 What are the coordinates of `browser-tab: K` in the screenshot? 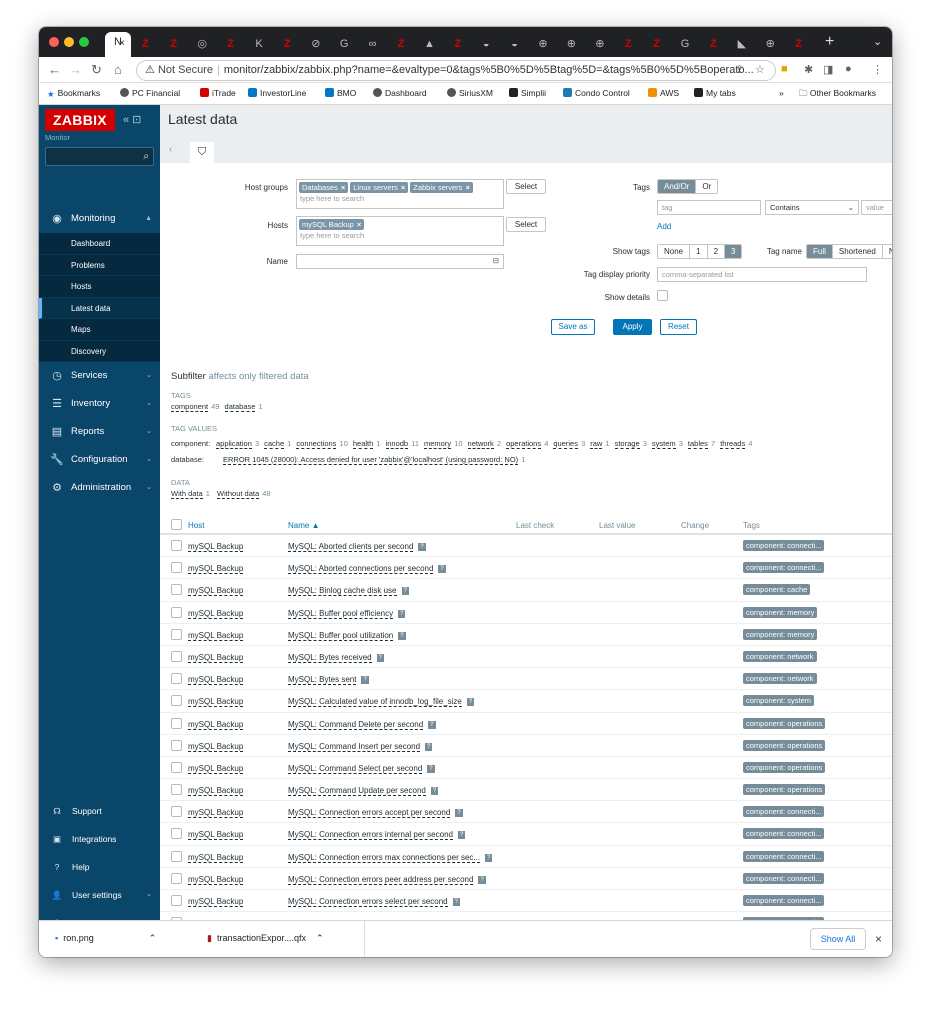 It's located at (259, 44).